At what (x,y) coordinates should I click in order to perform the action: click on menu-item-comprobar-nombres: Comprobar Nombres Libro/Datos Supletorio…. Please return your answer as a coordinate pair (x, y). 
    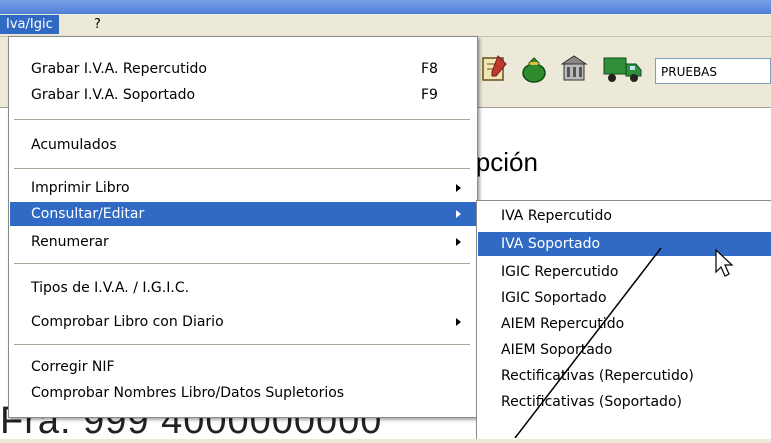
    Looking at the image, I should click on (243, 393).